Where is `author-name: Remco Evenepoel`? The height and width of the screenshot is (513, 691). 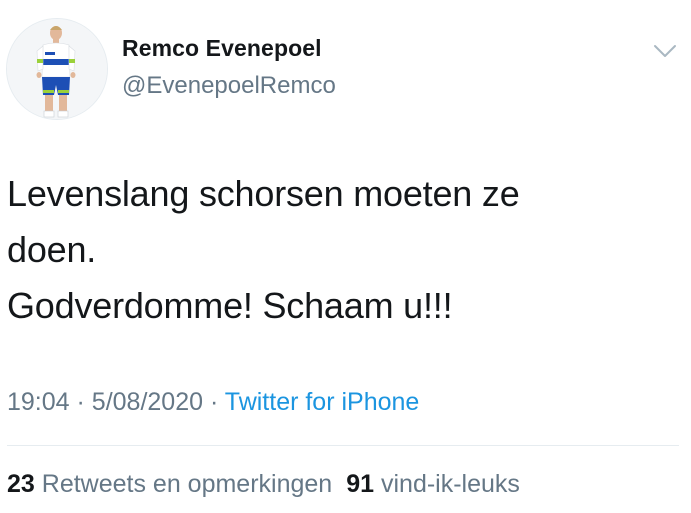
author-name: Remco Evenepoel is located at coordinates (222, 48).